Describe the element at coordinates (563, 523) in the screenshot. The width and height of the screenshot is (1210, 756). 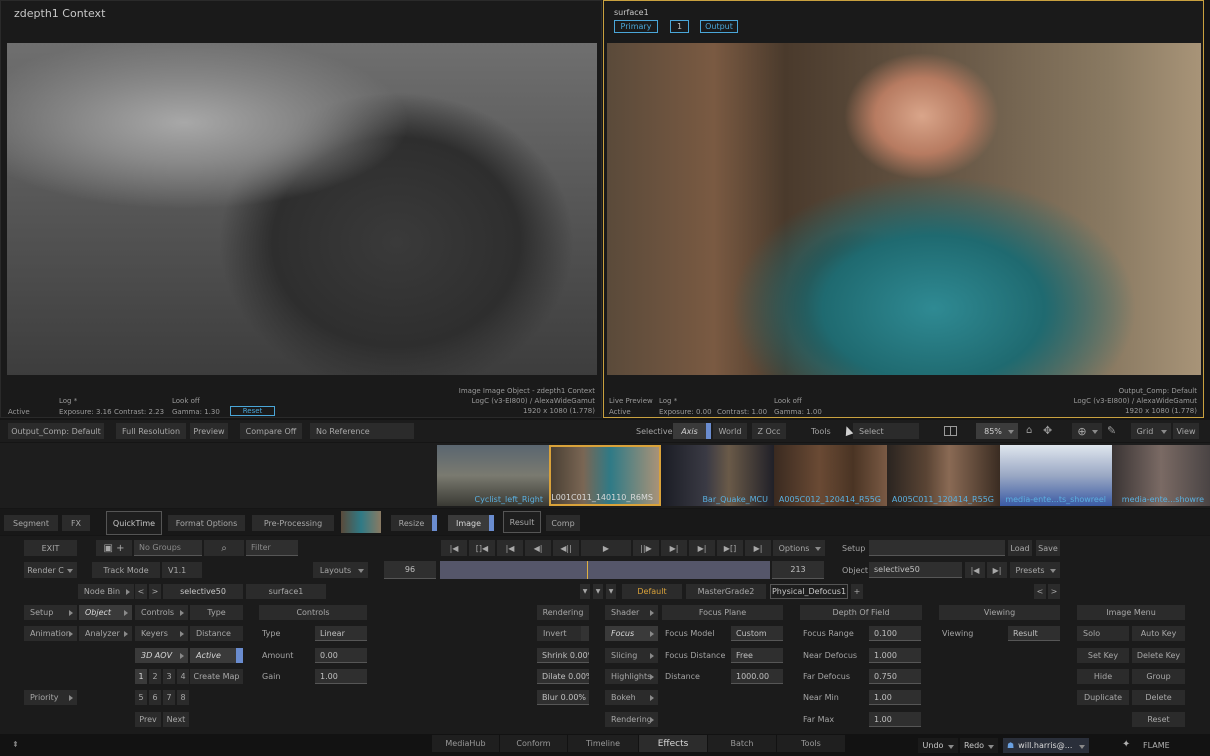
I see `comp-tab: Comp` at that location.